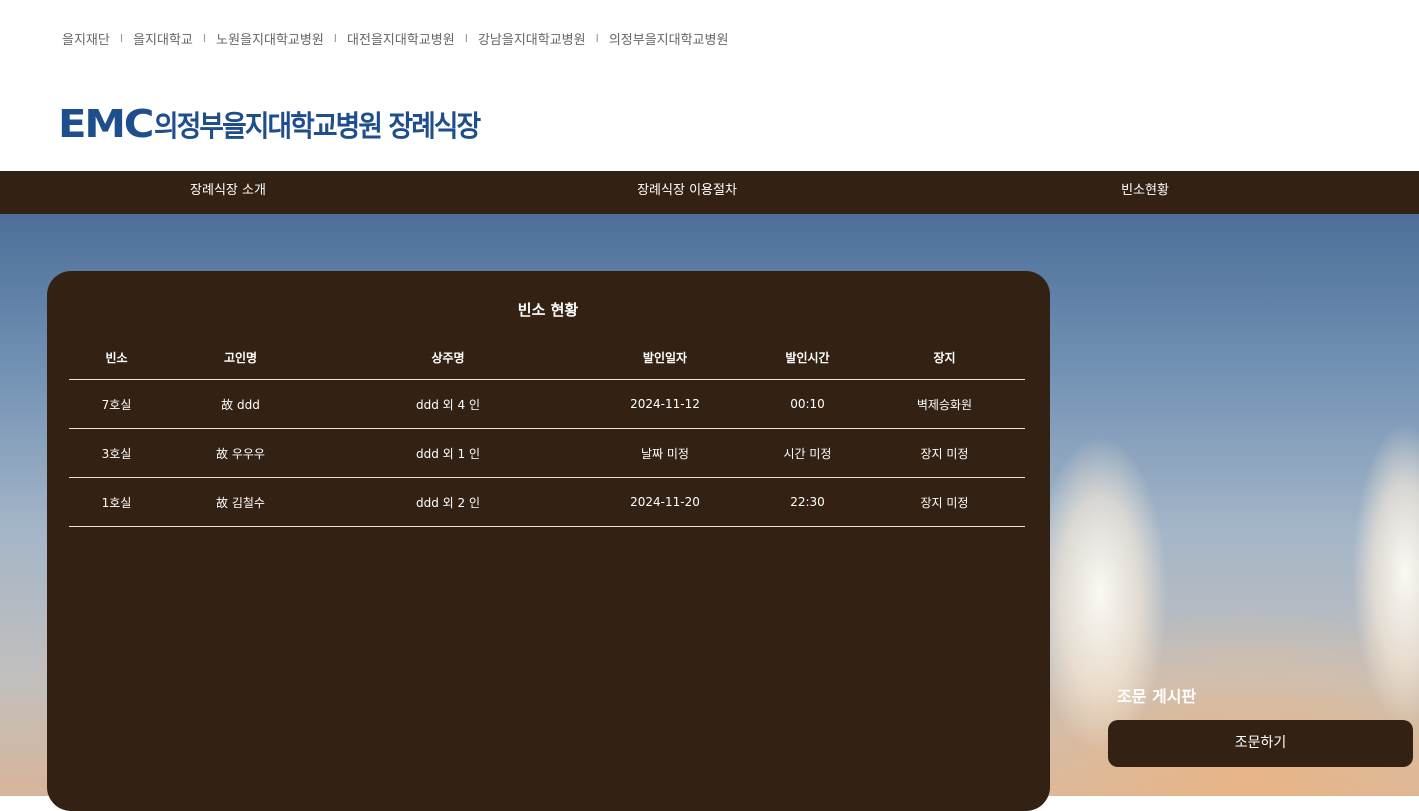 This screenshot has height=811, width=1419. What do you see at coordinates (228, 192) in the screenshot?
I see `nav-item-intro: 장례식장 소개` at bounding box center [228, 192].